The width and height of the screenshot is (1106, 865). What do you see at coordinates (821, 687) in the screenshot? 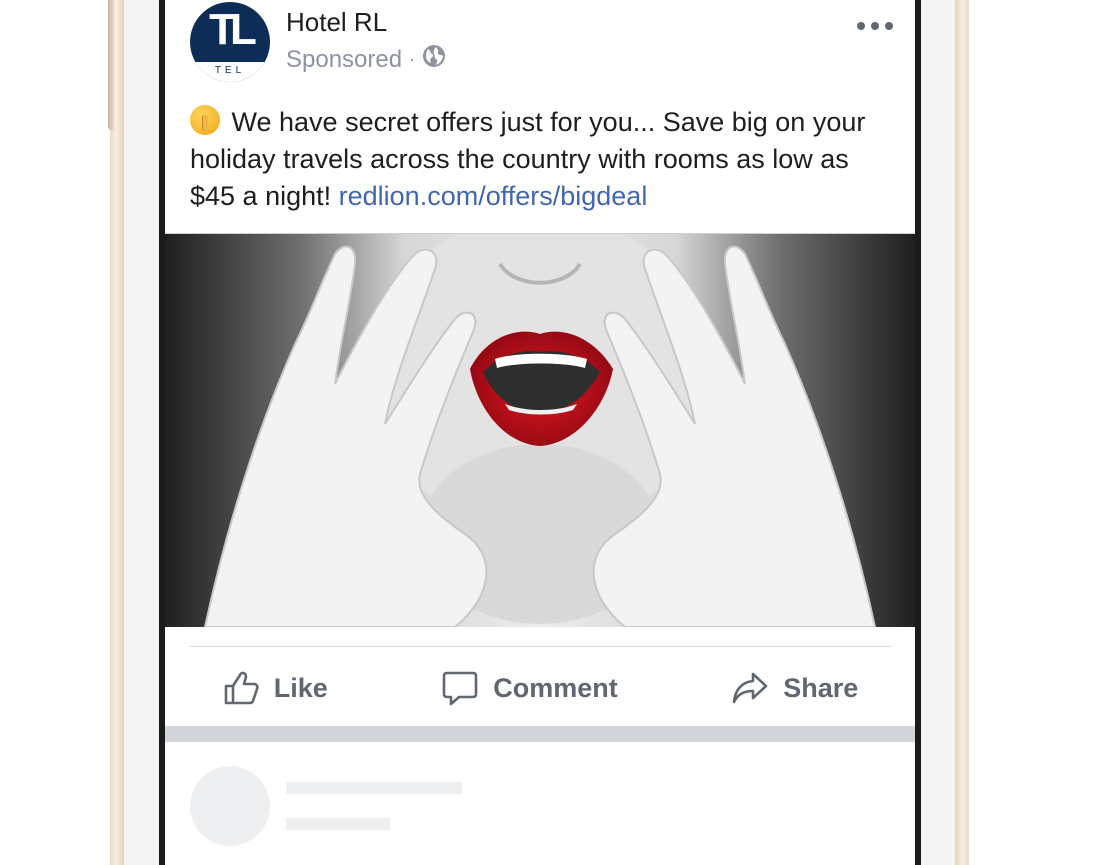
I see `share-label: Share` at bounding box center [821, 687].